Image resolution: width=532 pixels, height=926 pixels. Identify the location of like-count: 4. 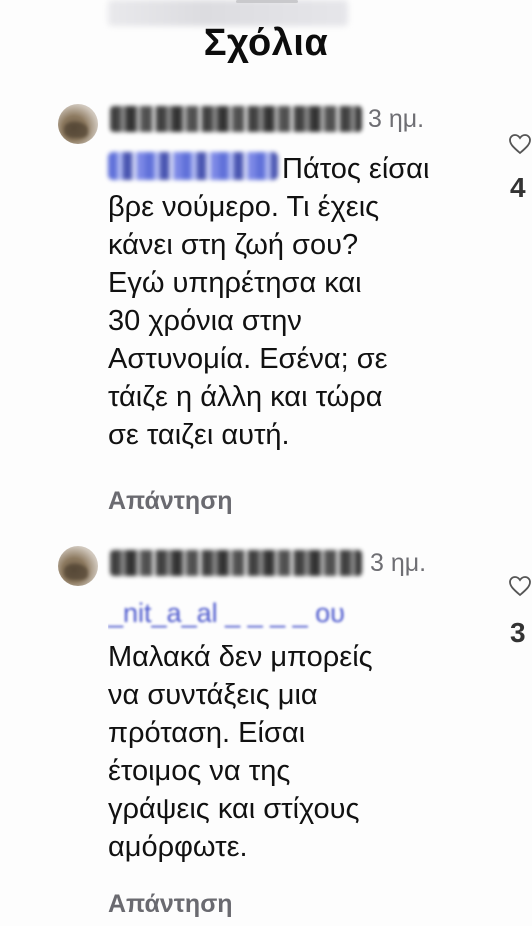
(518, 187).